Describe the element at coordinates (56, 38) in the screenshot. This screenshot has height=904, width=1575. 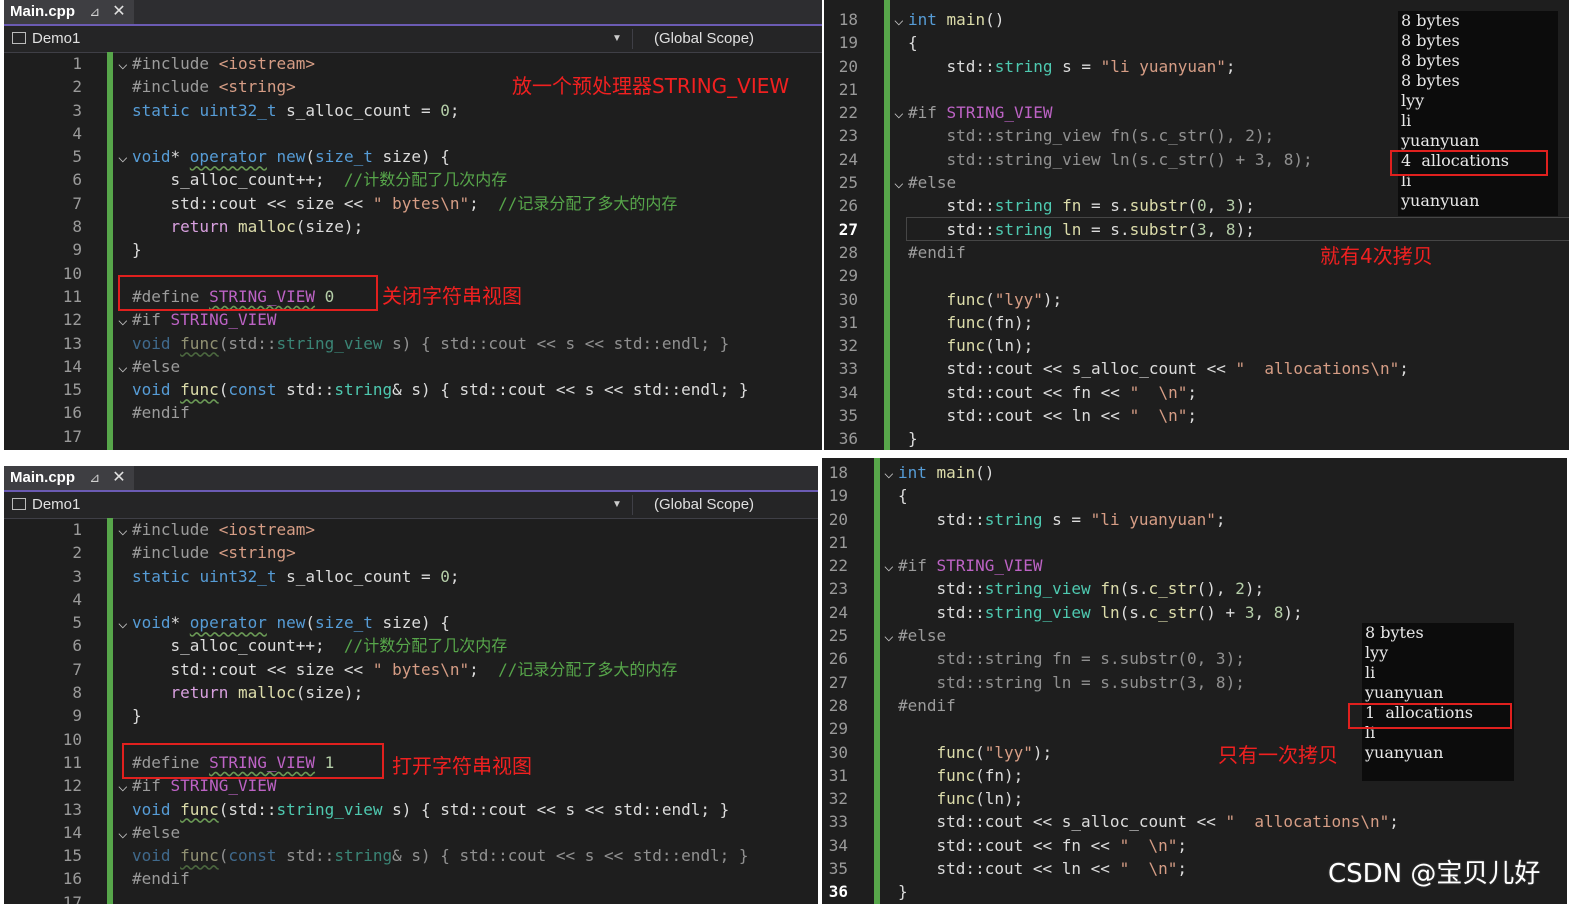
I see `project-name: Demo1` at that location.